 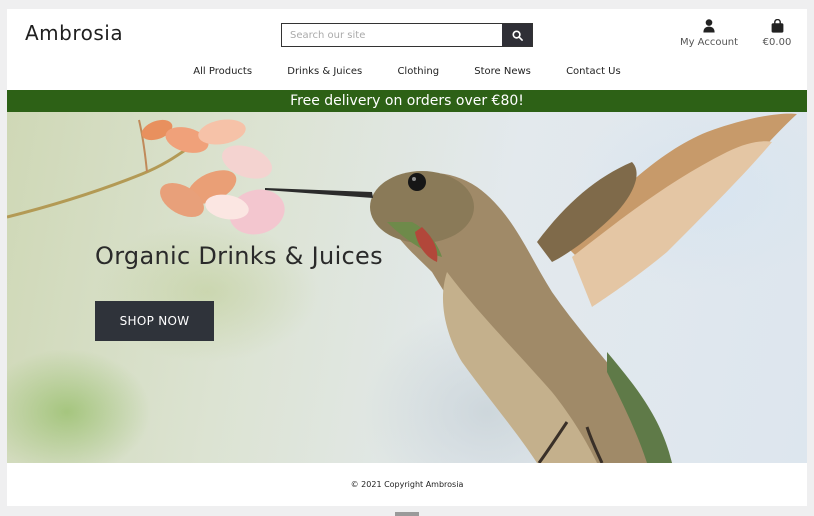 I want to click on cart-link: €0.00, so click(x=777, y=33).